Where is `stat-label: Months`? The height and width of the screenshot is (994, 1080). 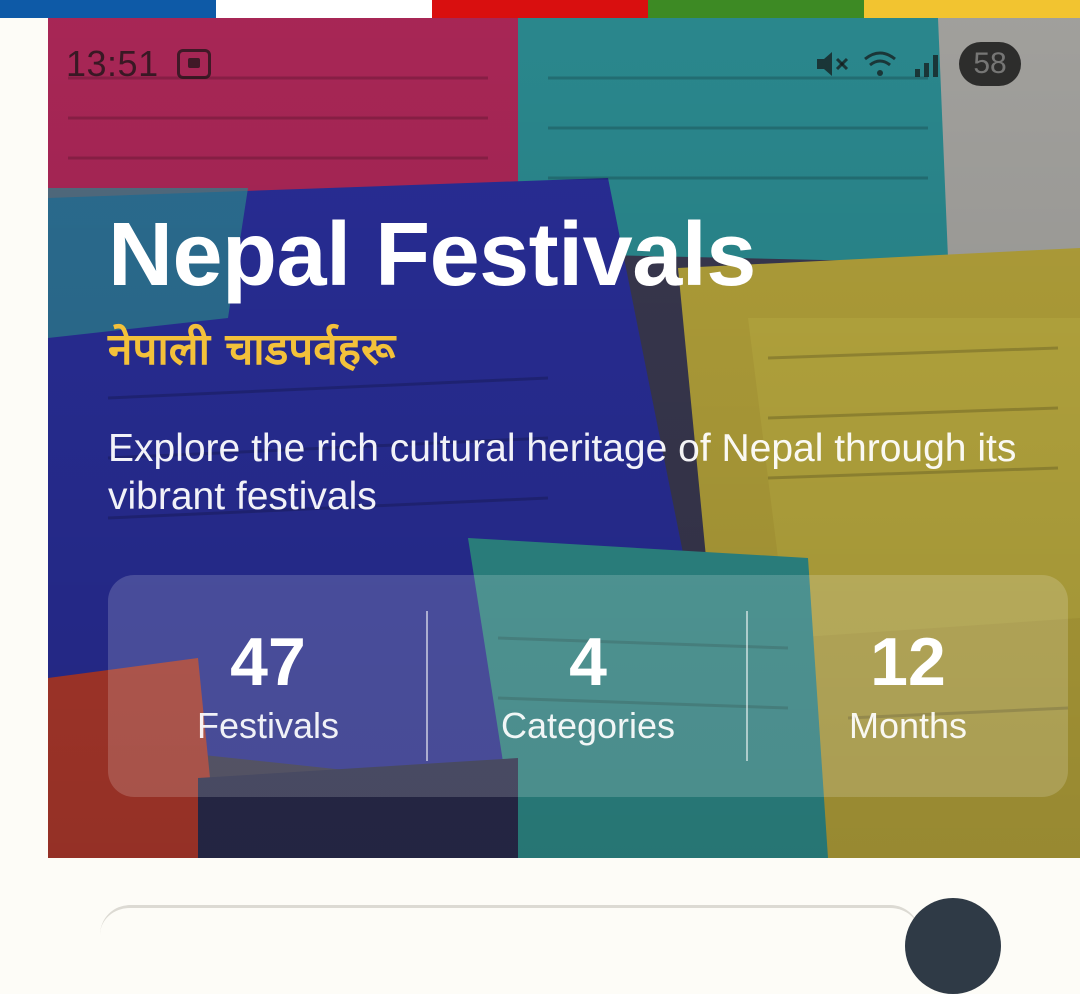
stat-label: Months is located at coordinates (908, 725).